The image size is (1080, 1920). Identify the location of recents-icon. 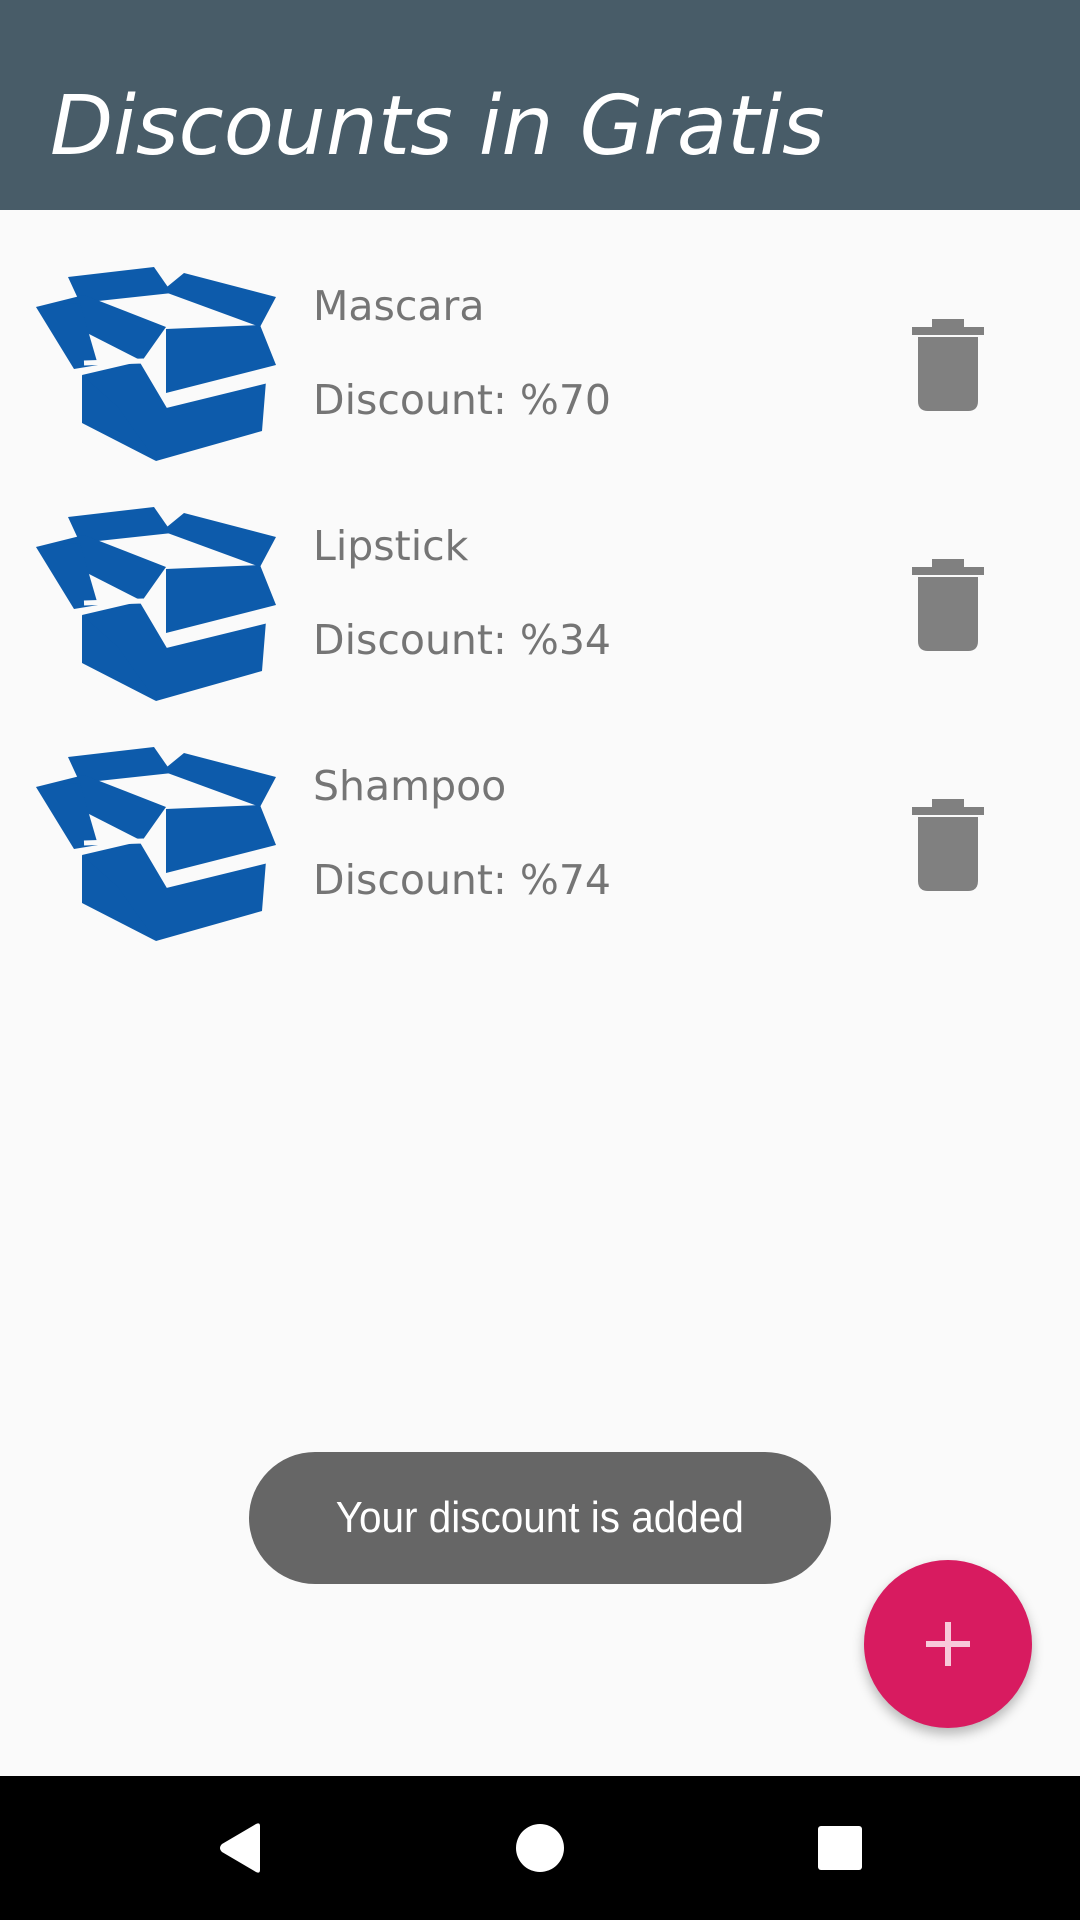
(840, 1848).